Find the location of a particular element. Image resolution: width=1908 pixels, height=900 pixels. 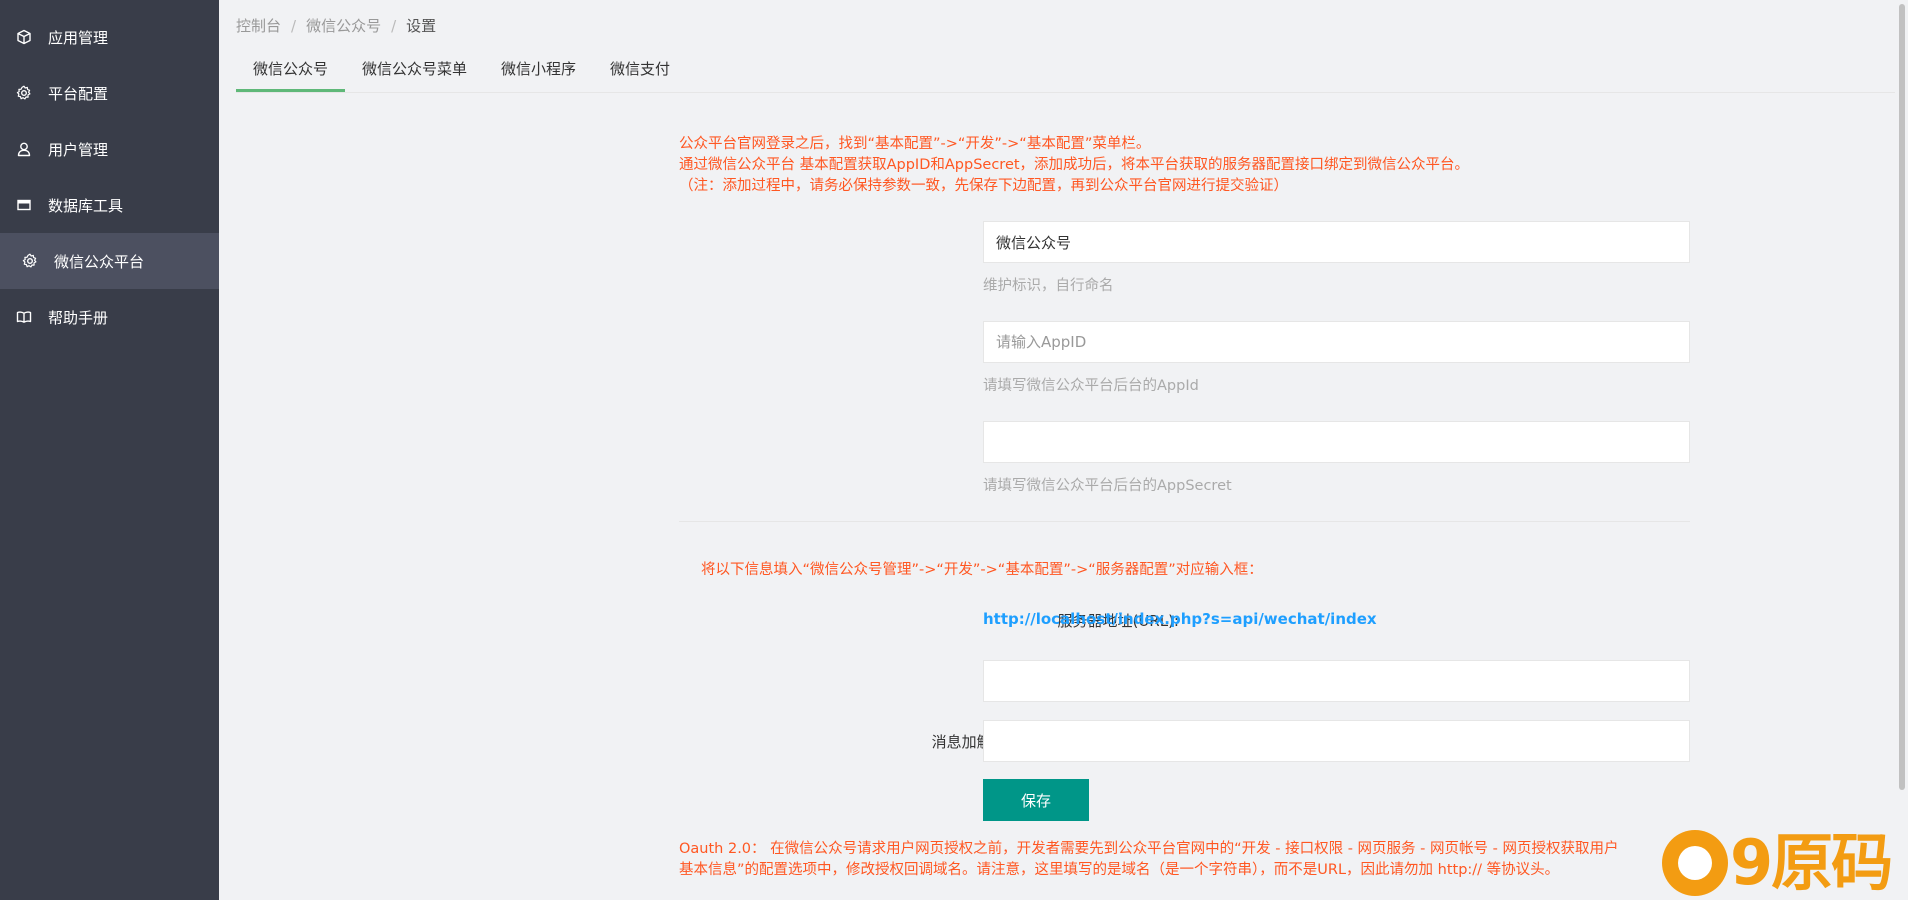

secret-field-input is located at coordinates (1336, 442).